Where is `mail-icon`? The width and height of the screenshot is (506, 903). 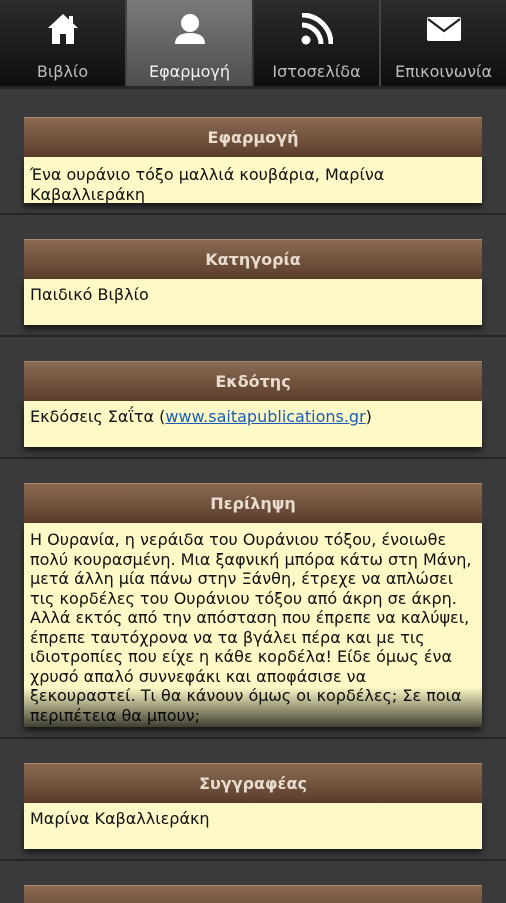 mail-icon is located at coordinates (444, 29).